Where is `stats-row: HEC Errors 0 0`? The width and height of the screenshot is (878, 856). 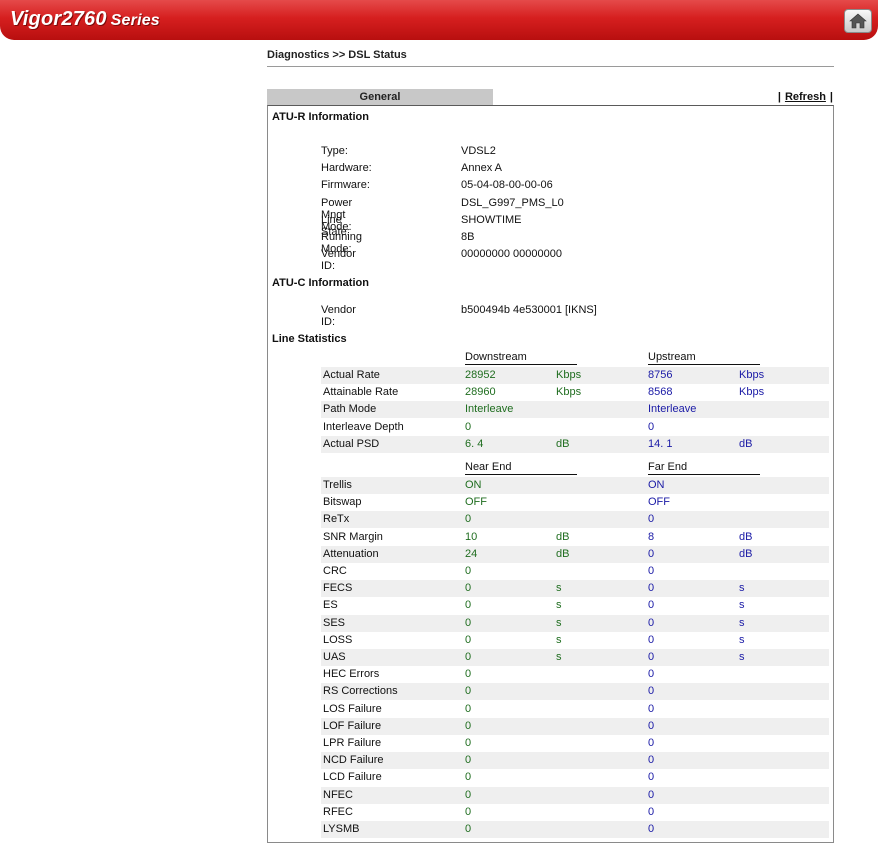 stats-row: HEC Errors 0 0 is located at coordinates (575, 674).